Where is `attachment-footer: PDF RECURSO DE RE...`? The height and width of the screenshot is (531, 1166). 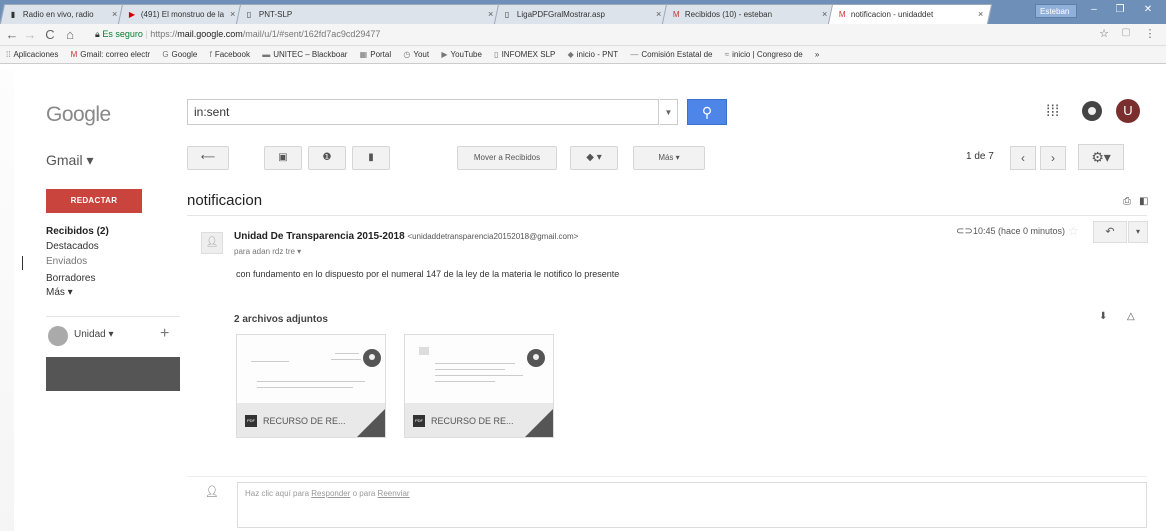
attachment-footer: PDF RECURSO DE RE... is located at coordinates (311, 420).